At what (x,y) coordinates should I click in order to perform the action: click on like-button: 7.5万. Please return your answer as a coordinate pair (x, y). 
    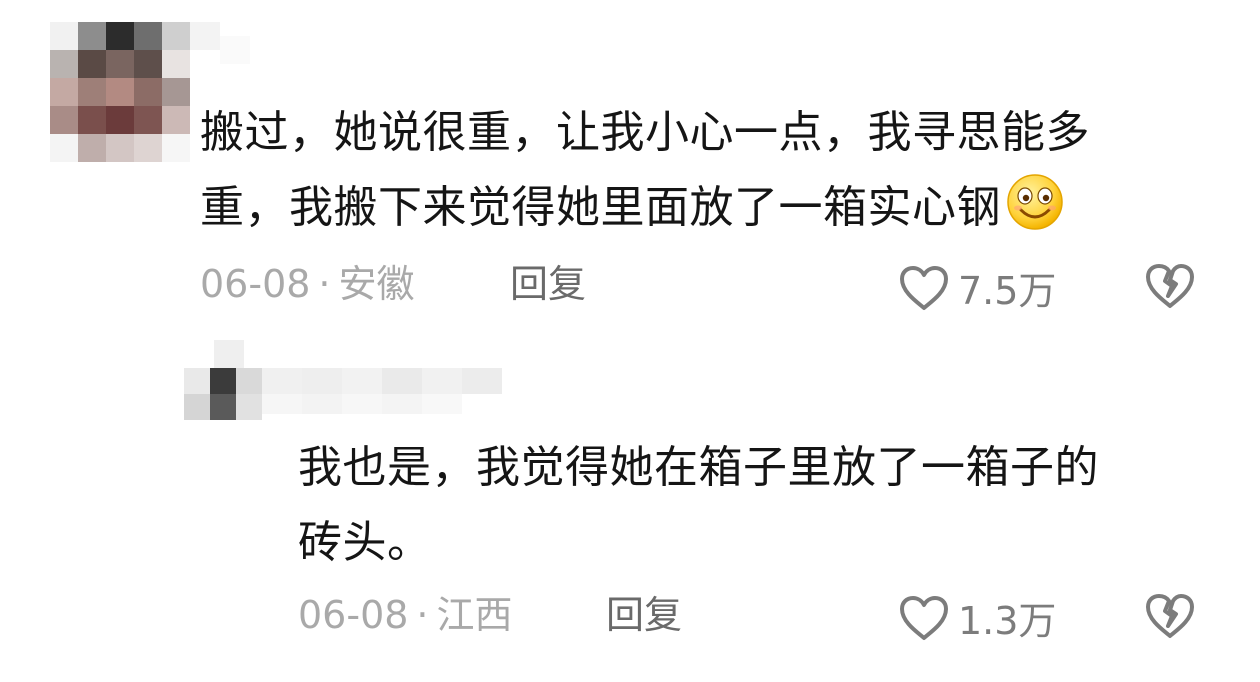
    Looking at the image, I should click on (977, 287).